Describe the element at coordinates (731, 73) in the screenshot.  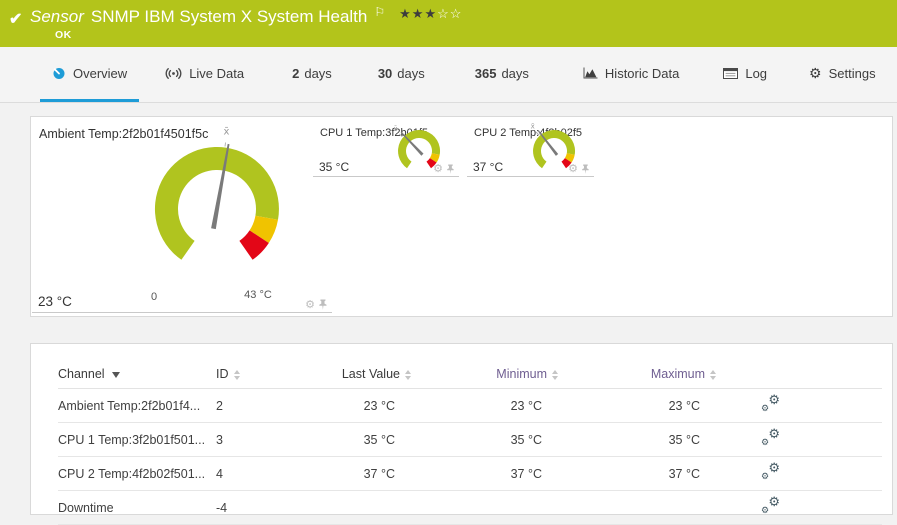
I see `log-icon` at that location.